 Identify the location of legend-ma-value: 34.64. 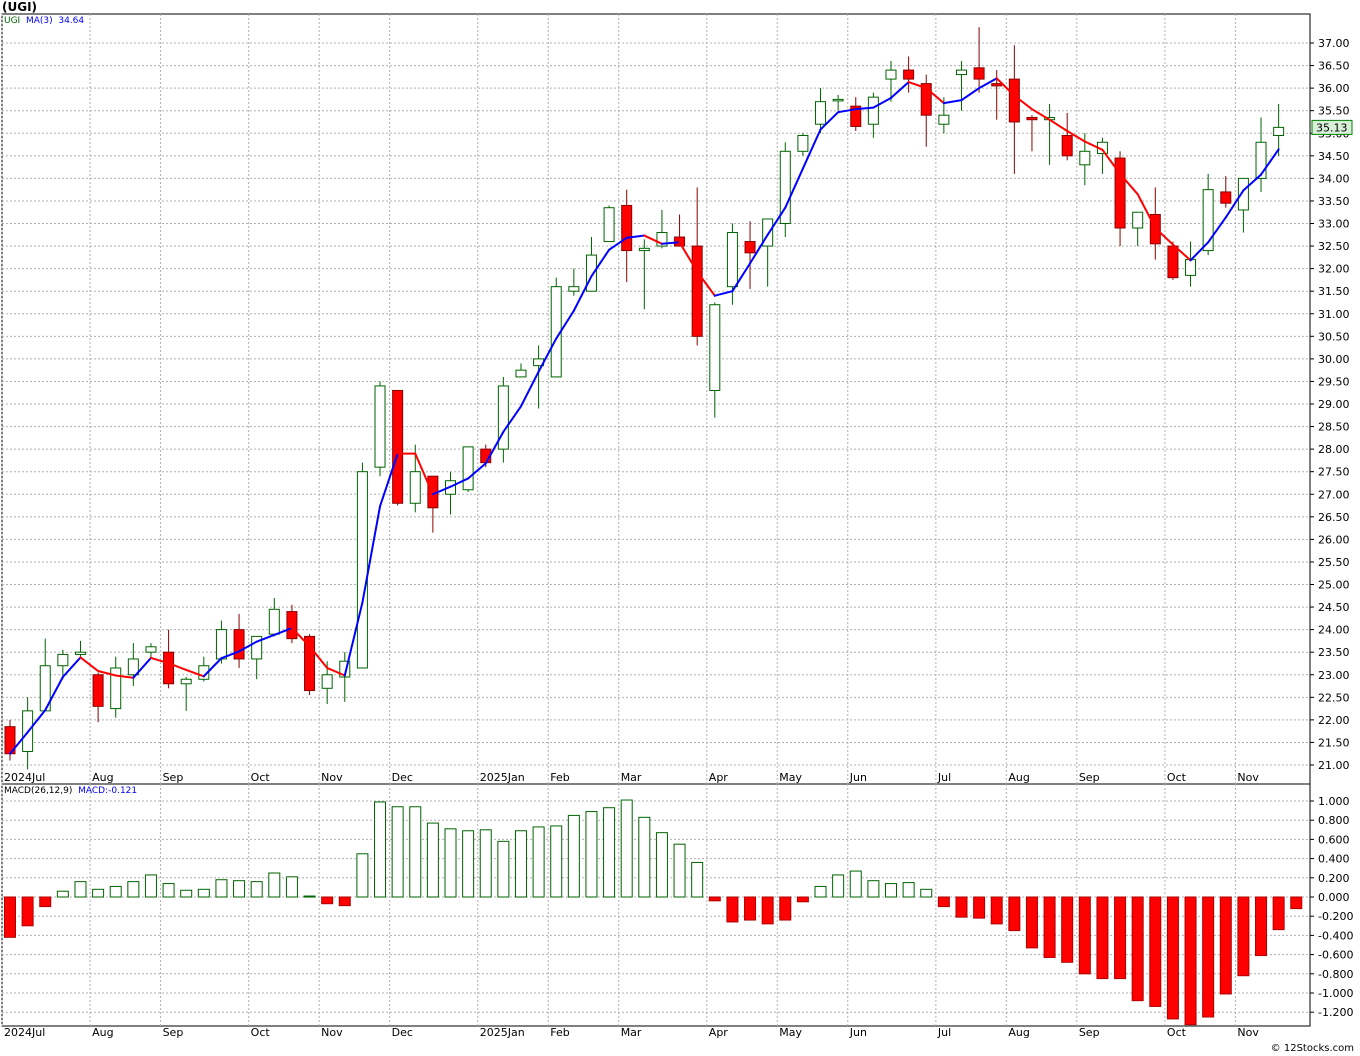
(71, 21).